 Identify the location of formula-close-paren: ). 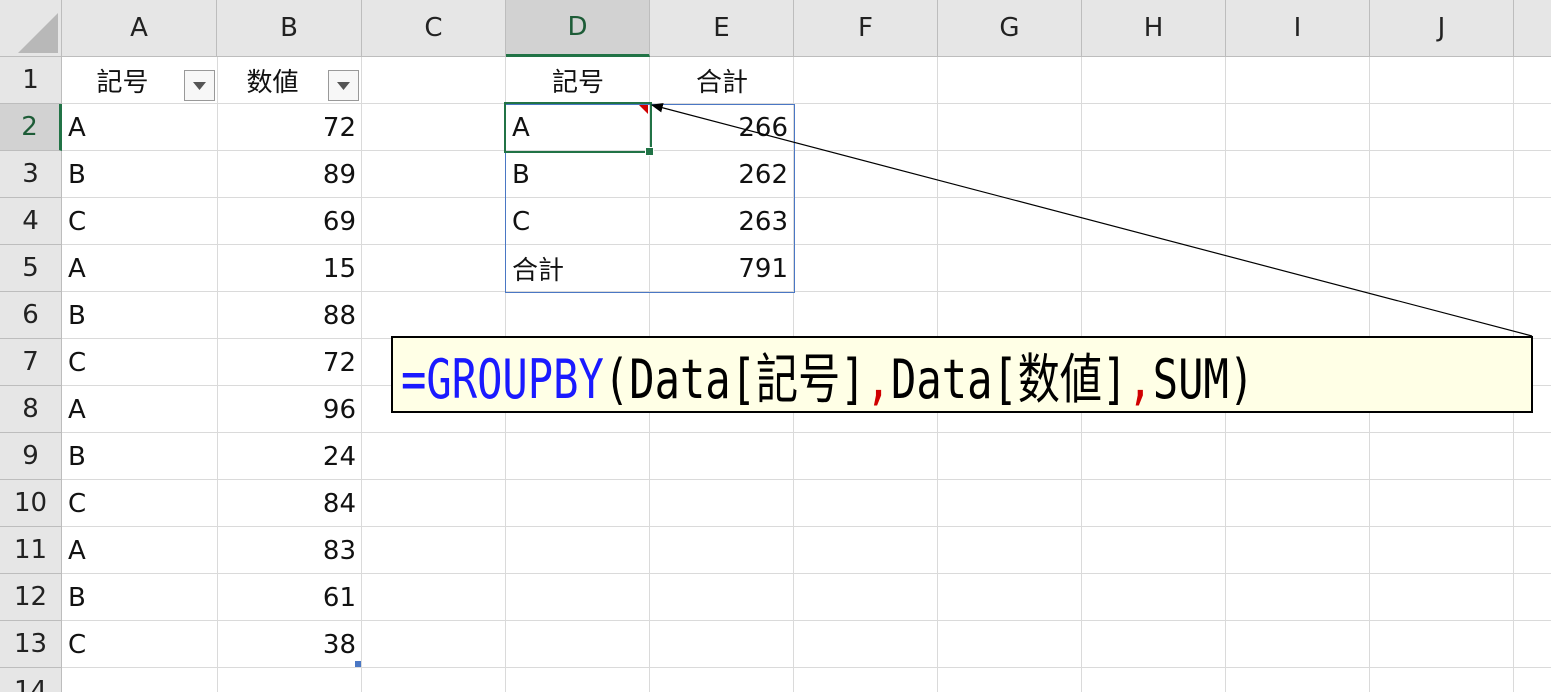
(1241, 379).